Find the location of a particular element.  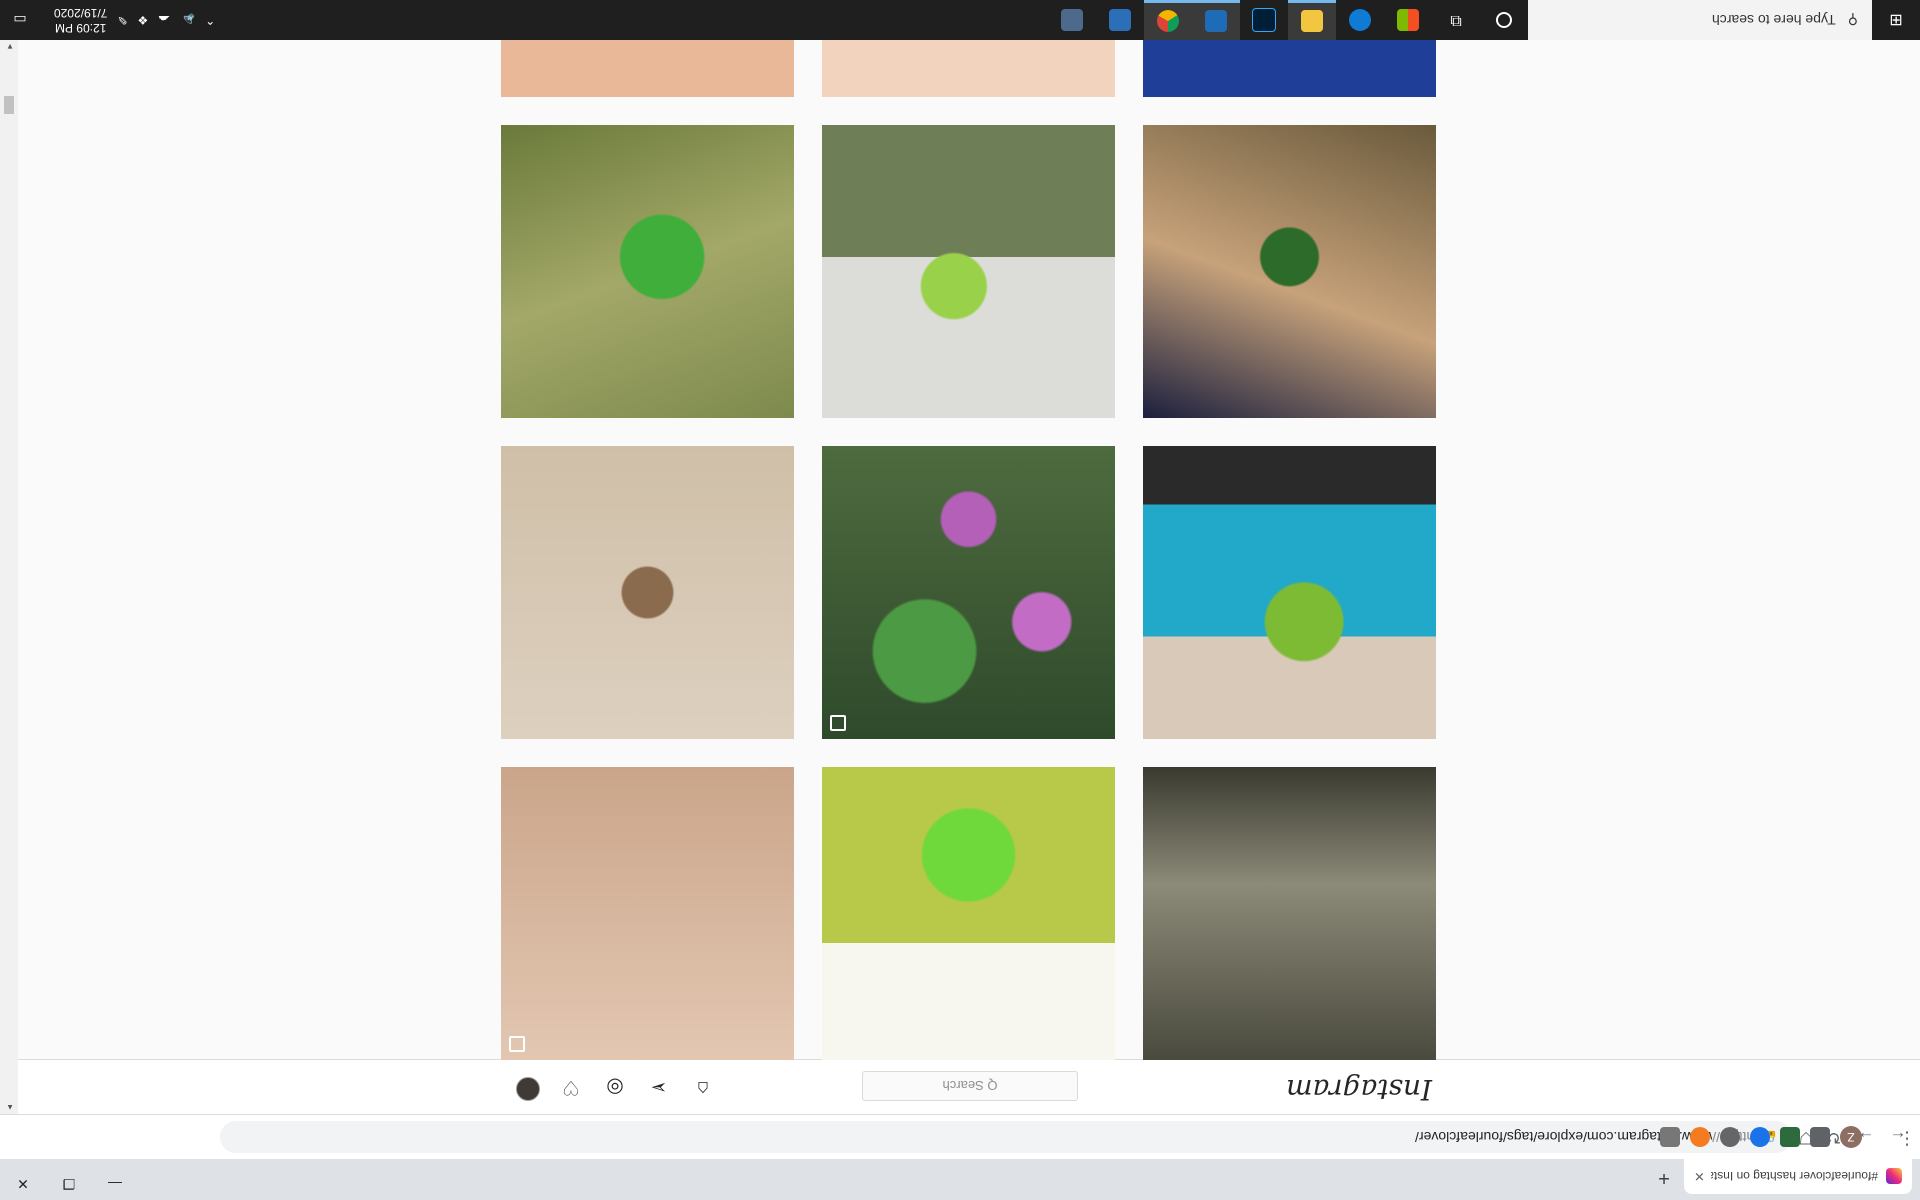

window-controls: — ❐ ✕ is located at coordinates (69, 1184).